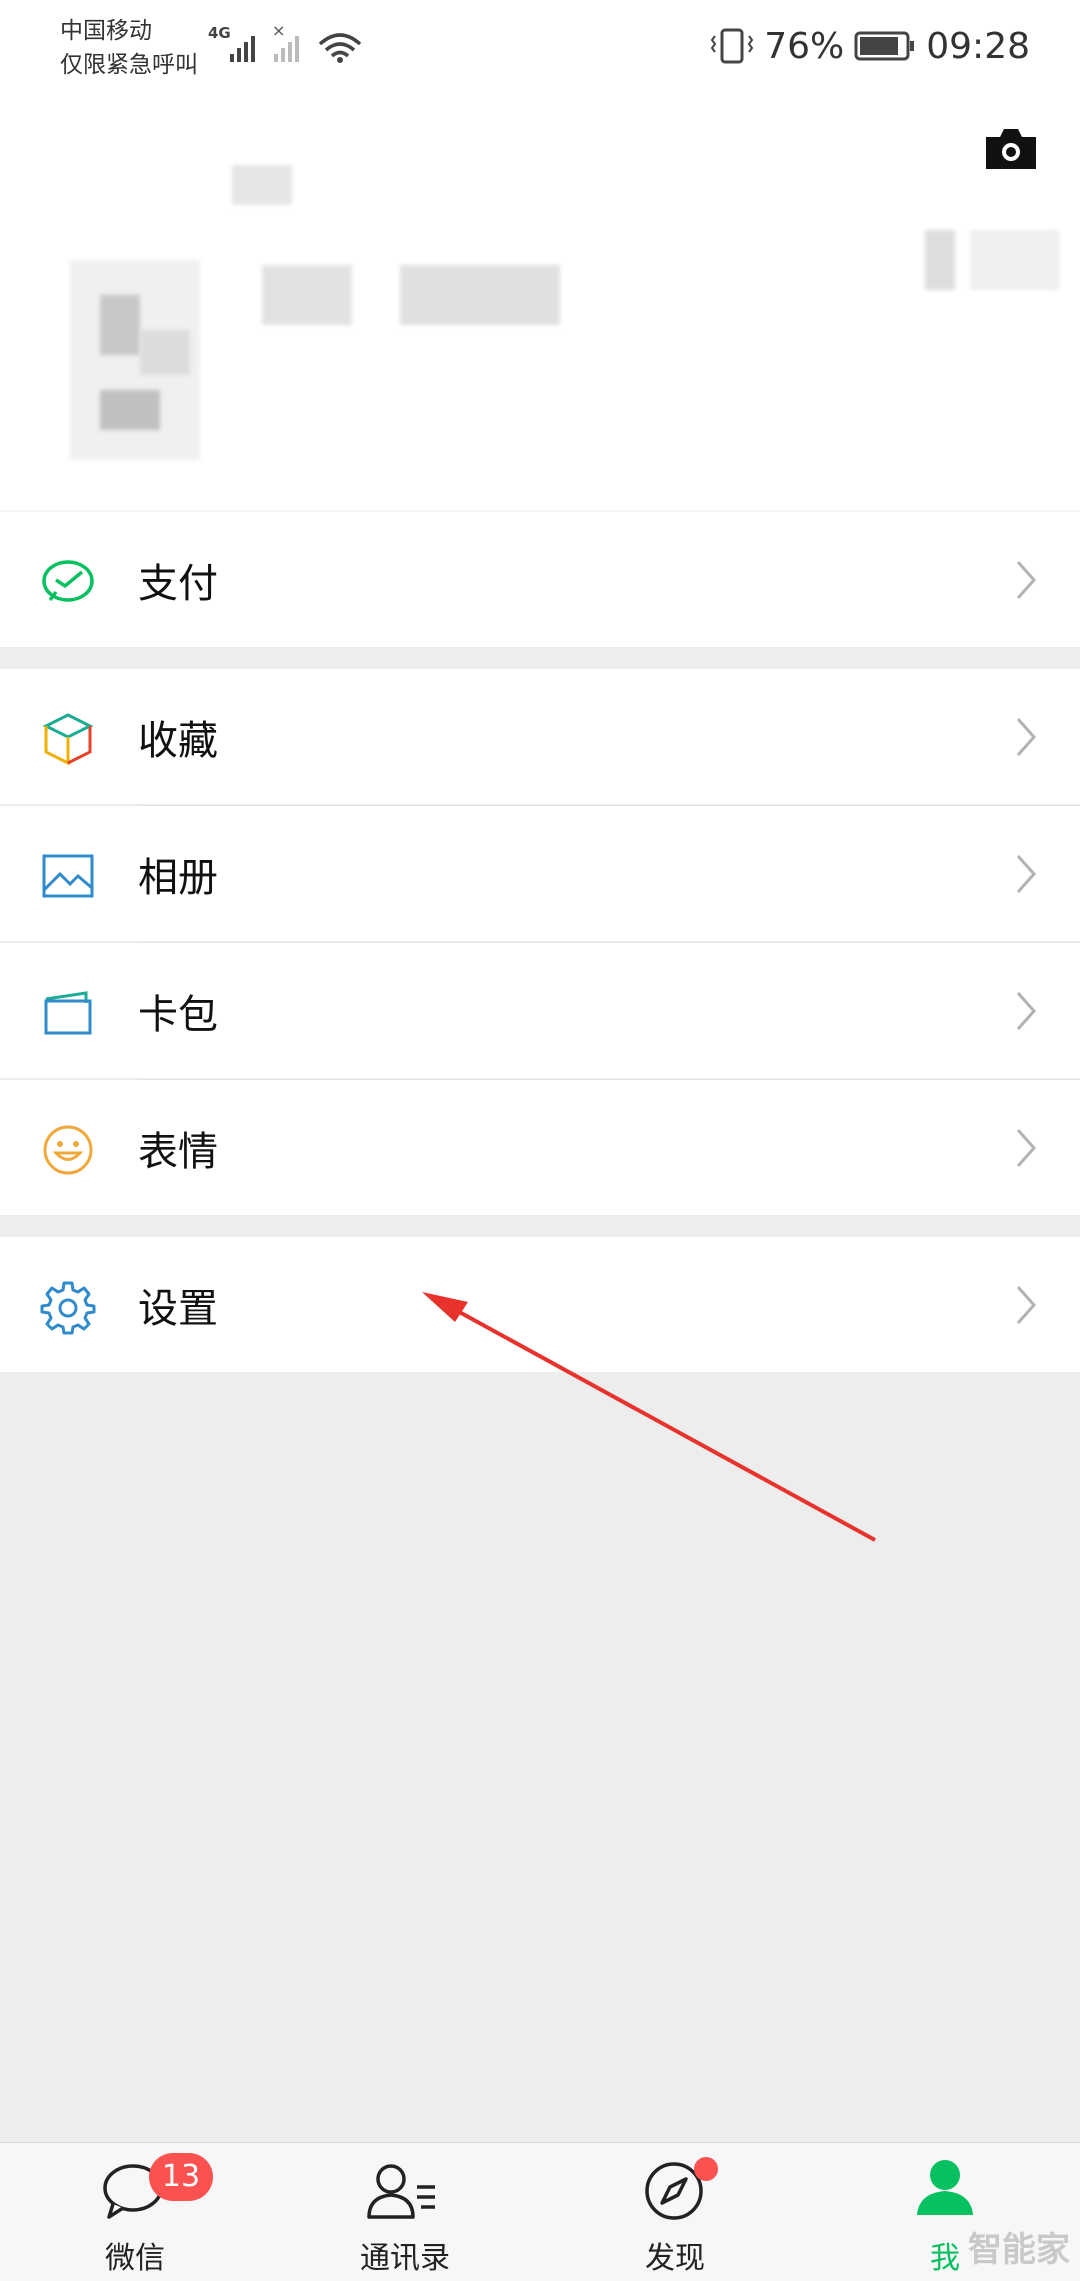  Describe the element at coordinates (540, 1010) in the screenshot. I see `menu-item-cards: 卡包` at that location.